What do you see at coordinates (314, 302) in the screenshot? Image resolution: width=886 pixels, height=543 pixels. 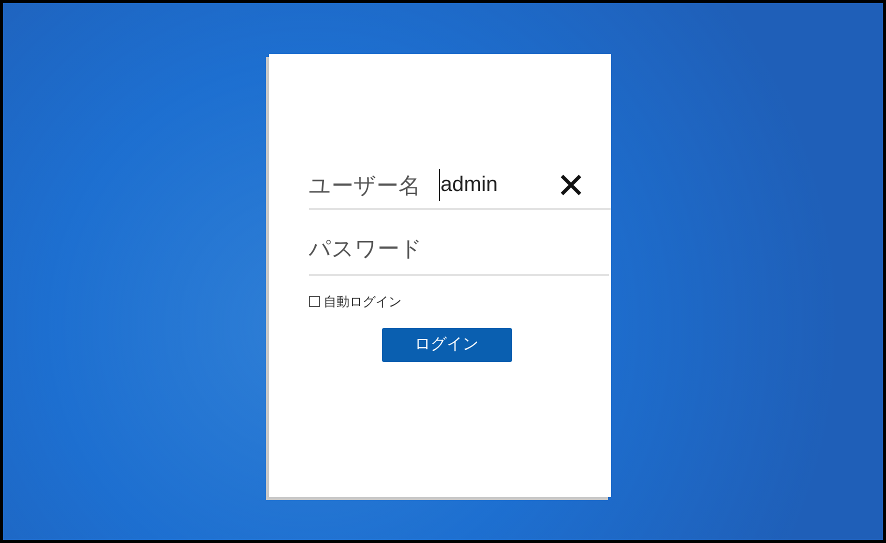 I see `auto-login-checkbox` at bounding box center [314, 302].